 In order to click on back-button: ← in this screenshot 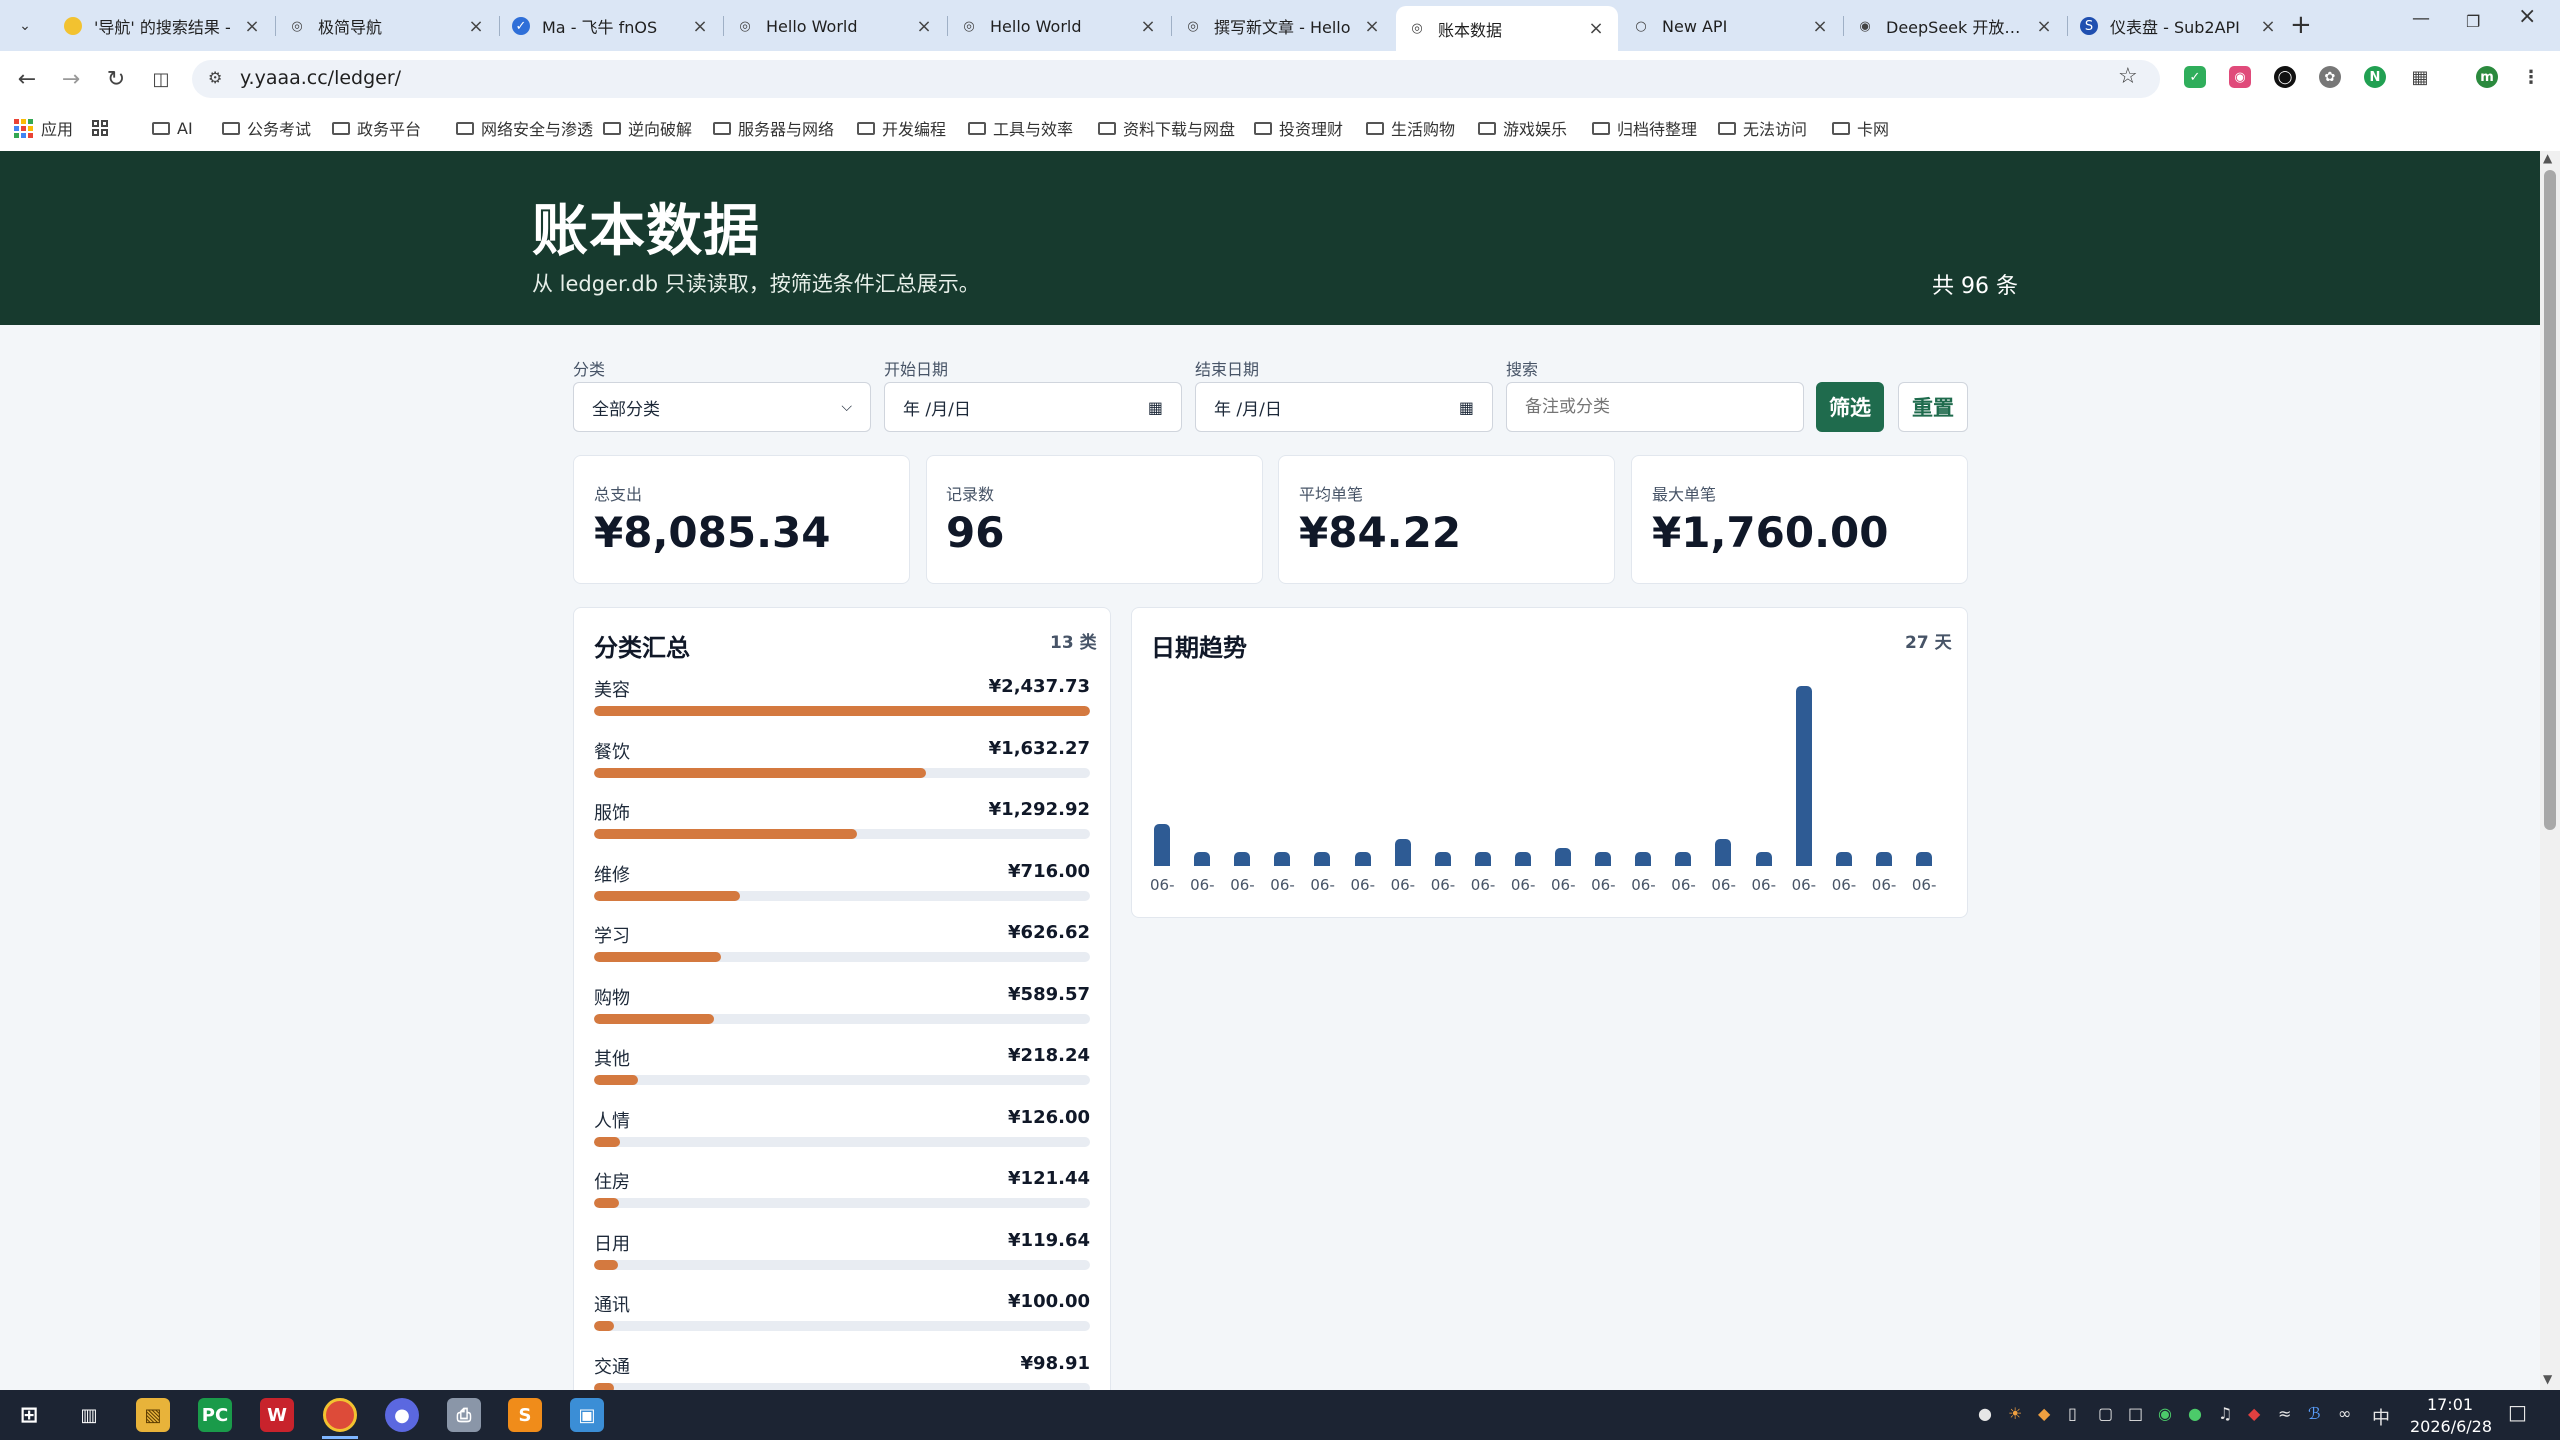, I will do `click(27, 79)`.